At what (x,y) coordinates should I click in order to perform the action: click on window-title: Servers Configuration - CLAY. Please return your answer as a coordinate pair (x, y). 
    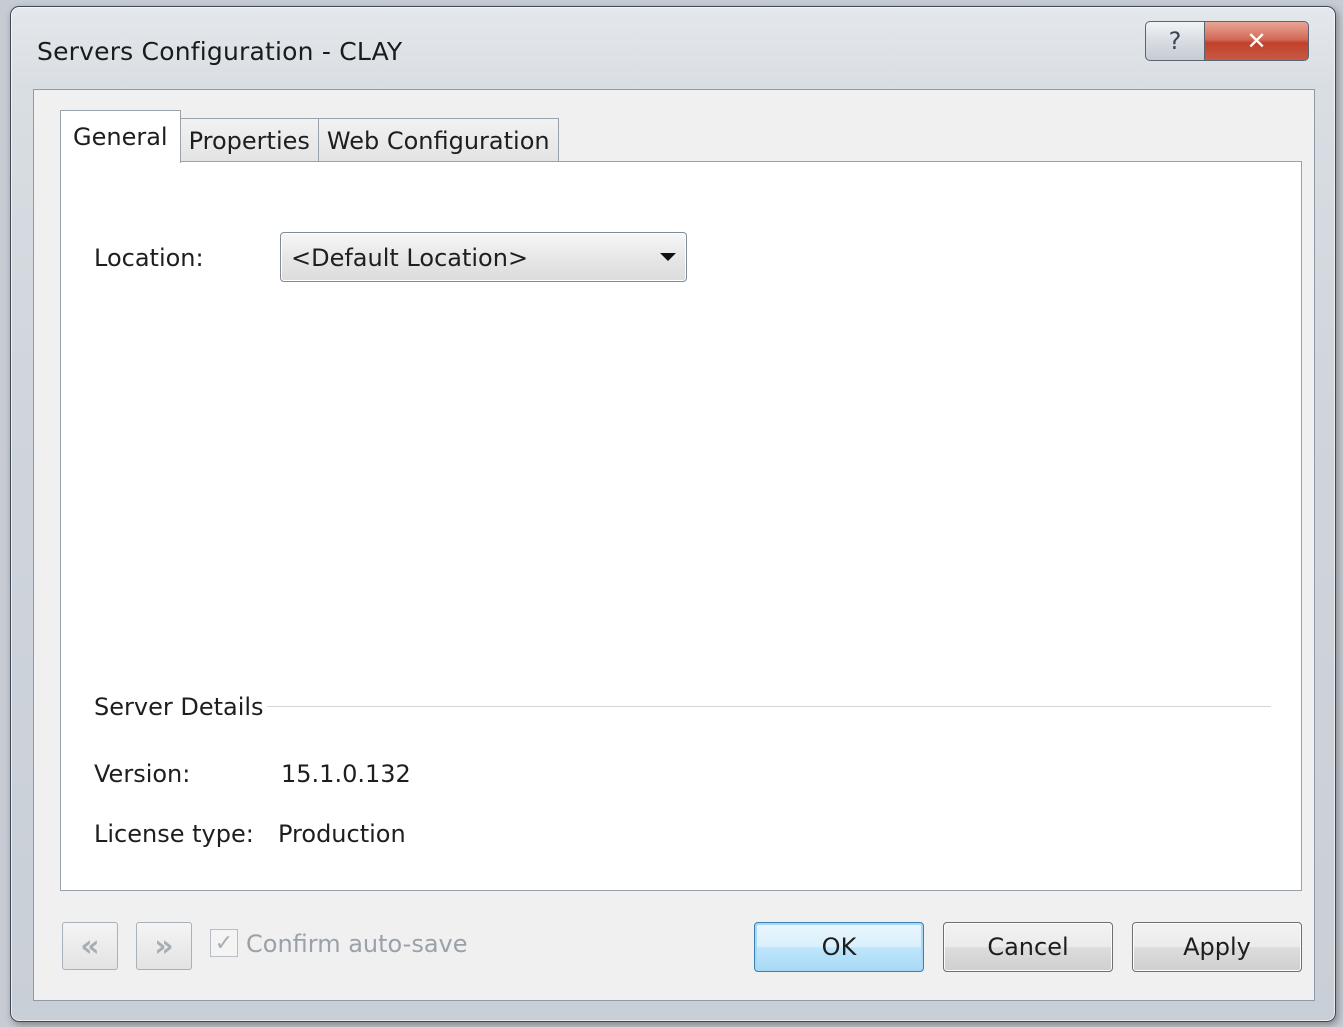
    Looking at the image, I should click on (220, 51).